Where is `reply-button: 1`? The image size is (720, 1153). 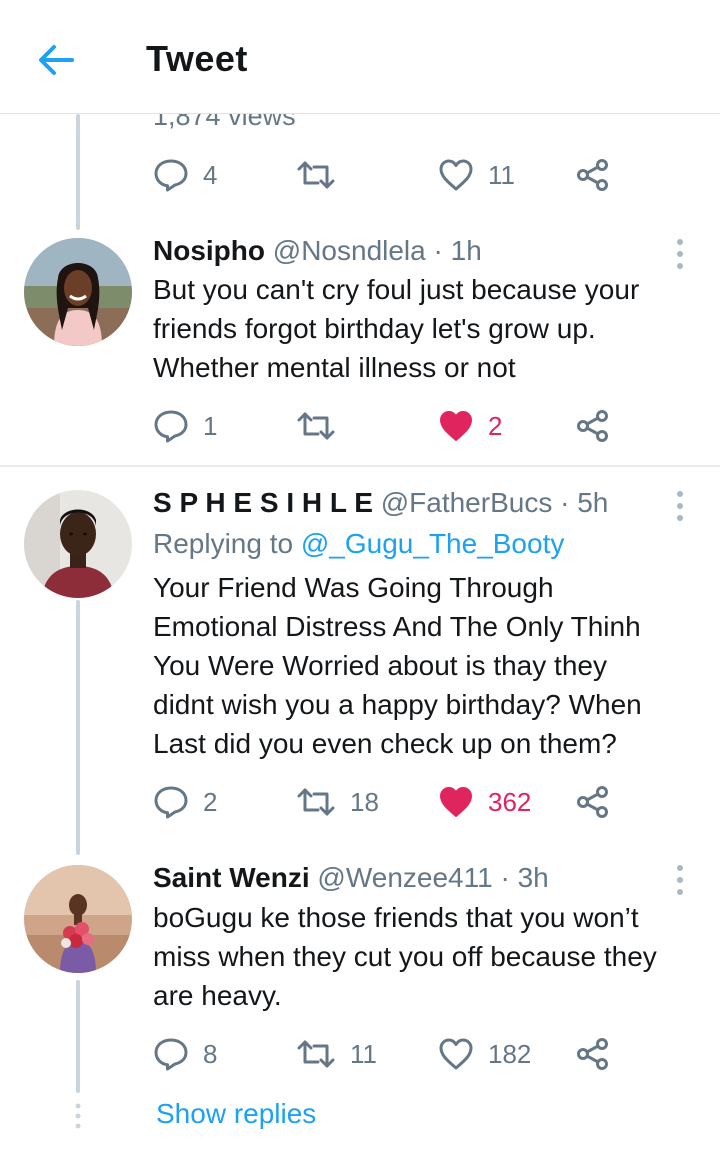
reply-button: 1 is located at coordinates (185, 426).